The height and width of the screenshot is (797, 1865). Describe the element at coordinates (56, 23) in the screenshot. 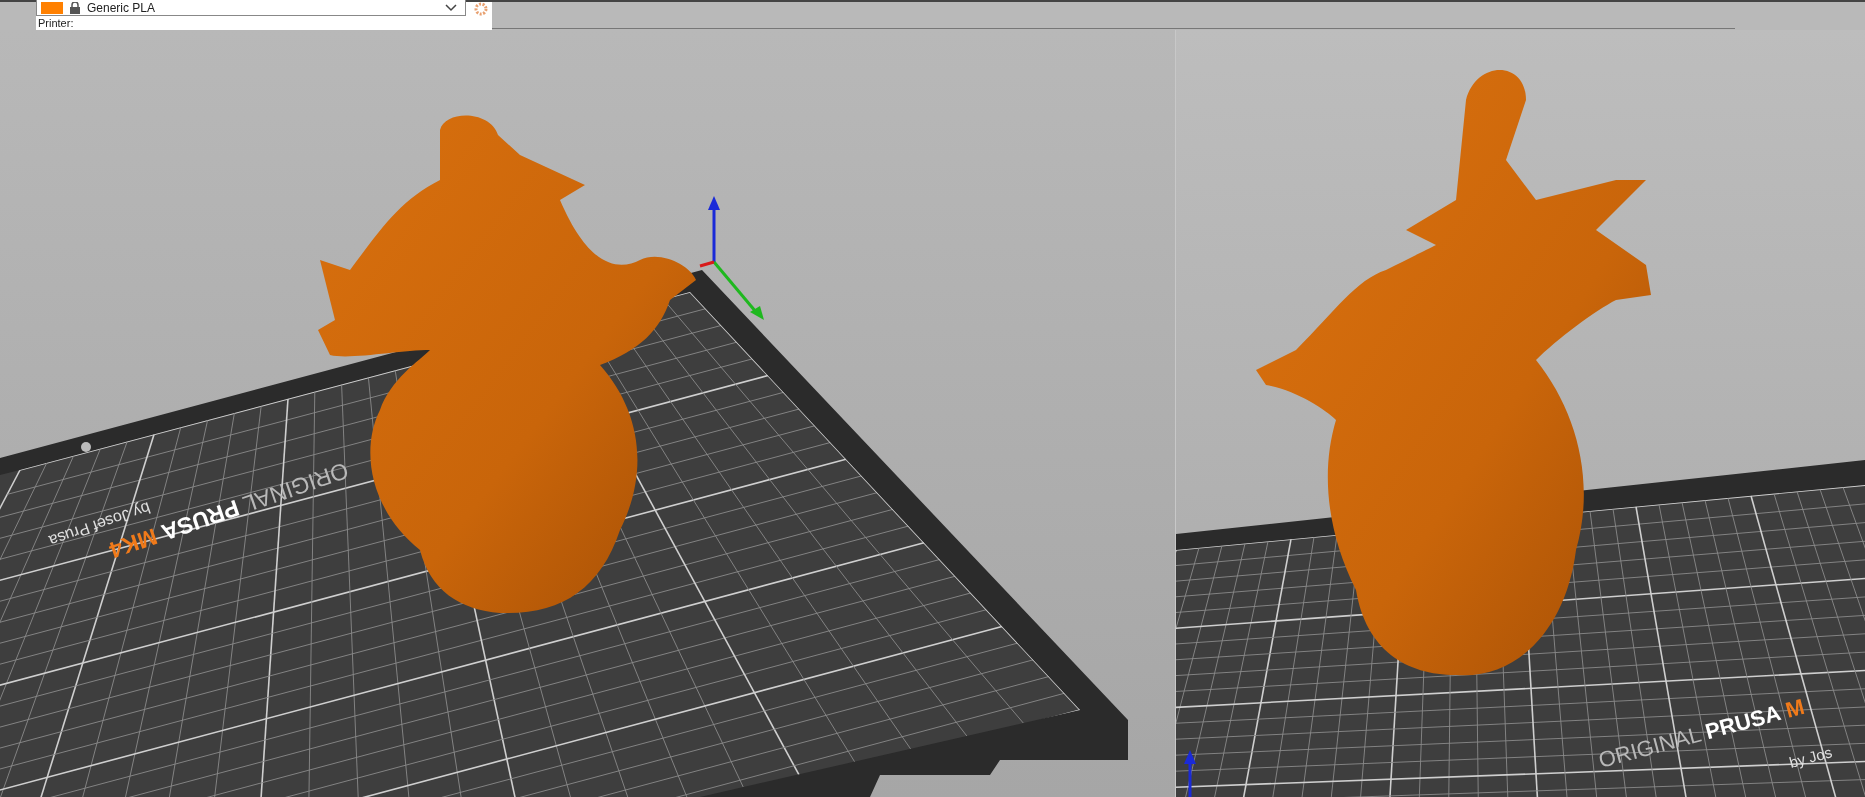

I see `printer-label: Printer:` at that location.